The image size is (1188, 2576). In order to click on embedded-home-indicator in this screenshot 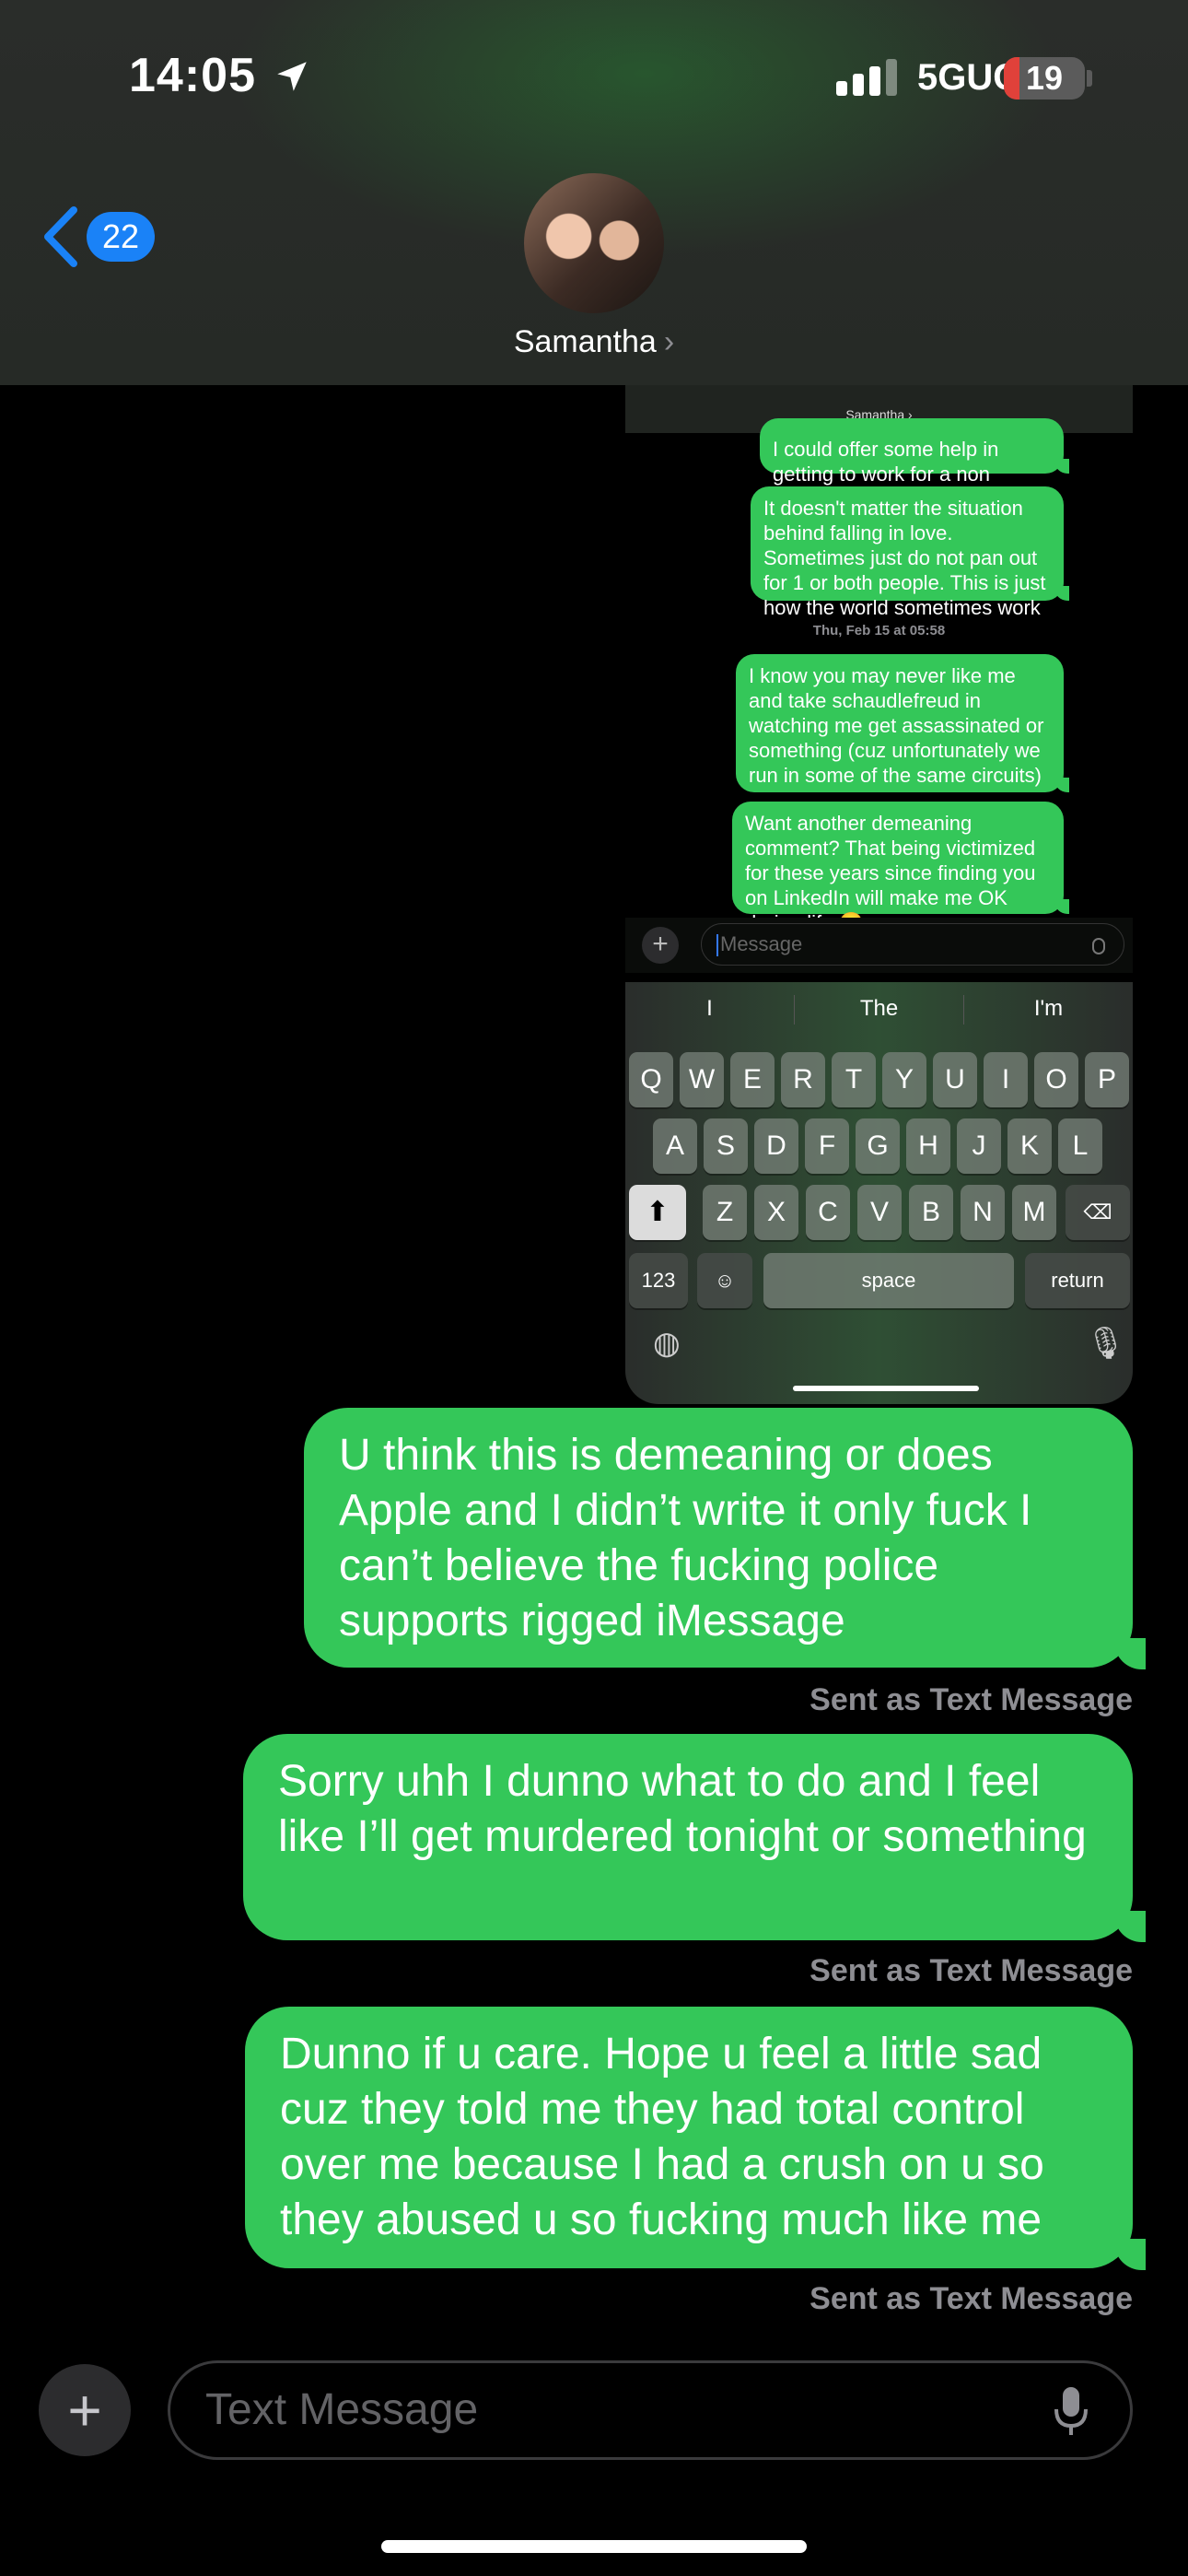, I will do `click(886, 1388)`.